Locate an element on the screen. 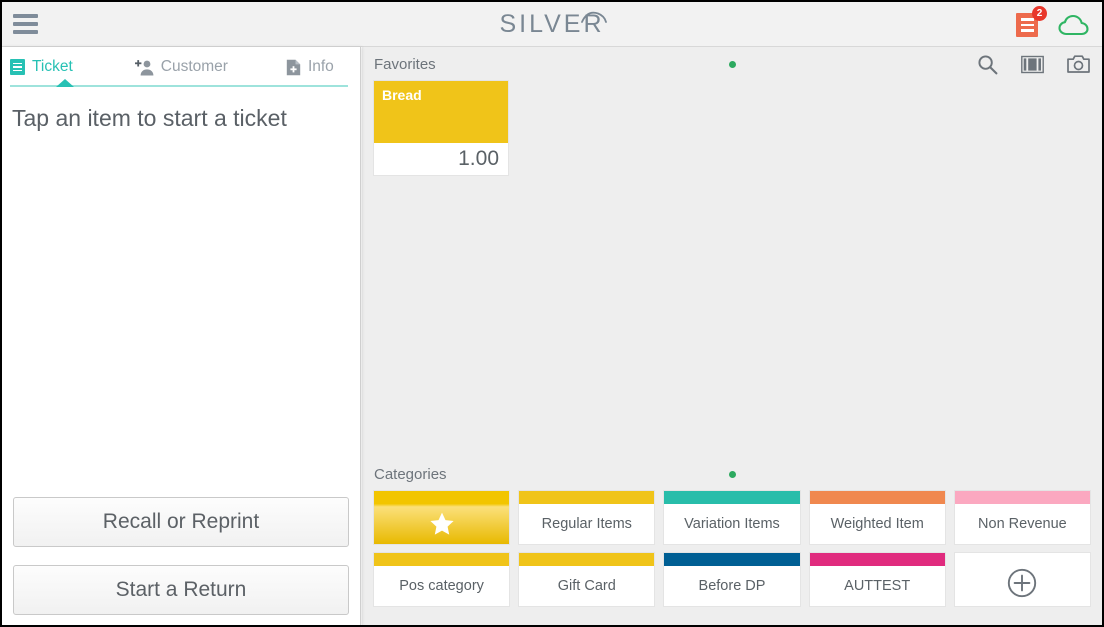 The width and height of the screenshot is (1104, 627). ticket-icon is located at coordinates (17, 67).